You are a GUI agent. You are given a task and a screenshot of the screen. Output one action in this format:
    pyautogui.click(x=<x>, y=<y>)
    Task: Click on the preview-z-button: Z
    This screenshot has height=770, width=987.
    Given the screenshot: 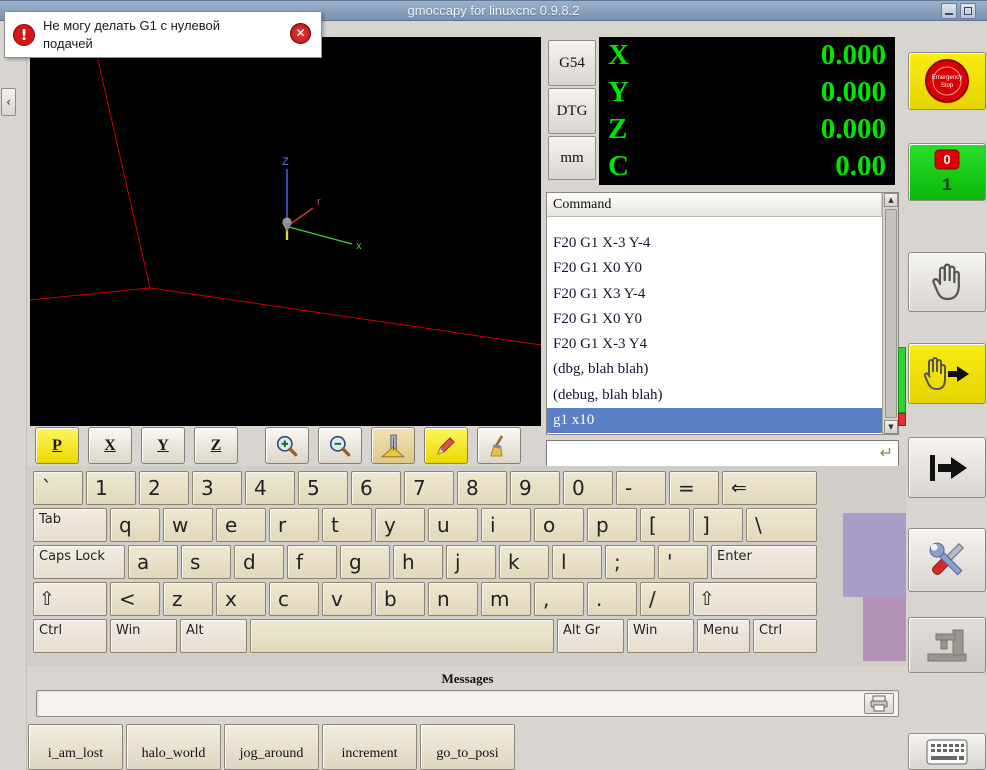 What is the action you would take?
    pyautogui.click(x=216, y=445)
    